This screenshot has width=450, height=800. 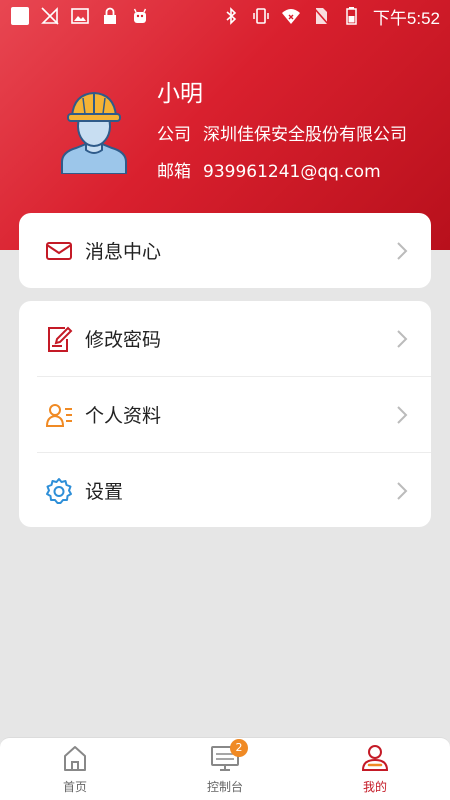 What do you see at coordinates (231, 16) in the screenshot?
I see `bluetooth-icon` at bounding box center [231, 16].